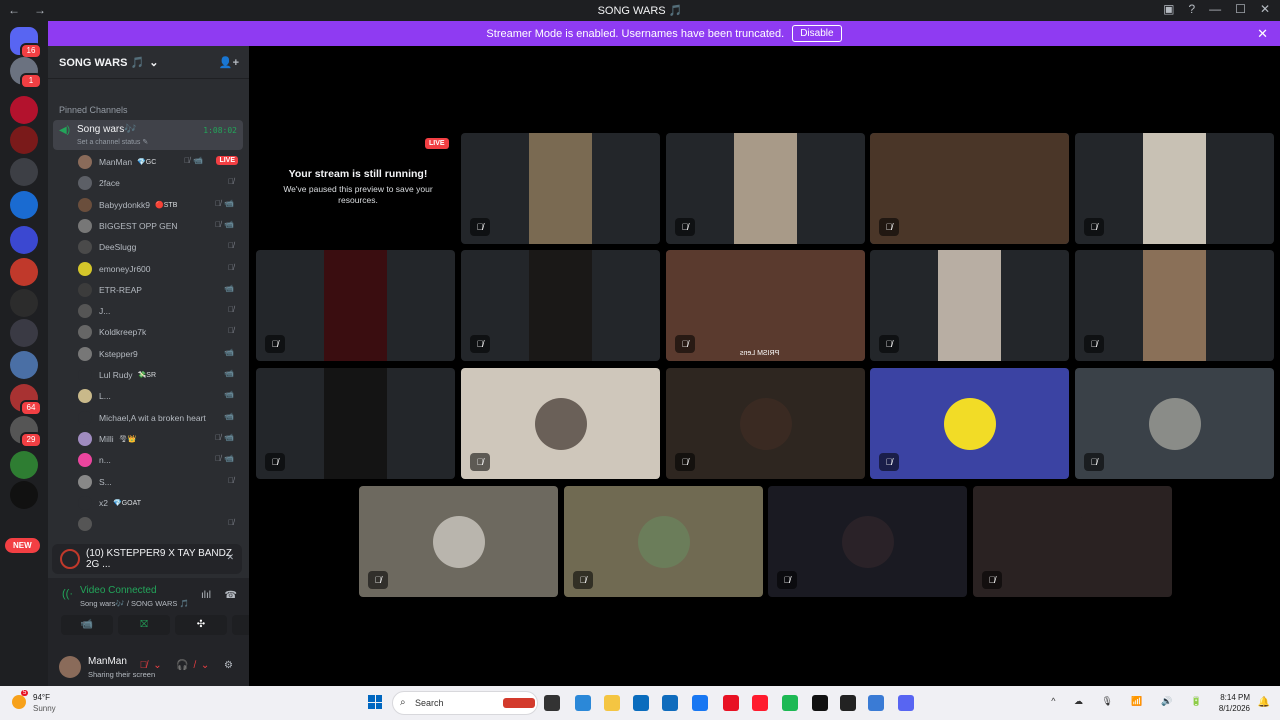  What do you see at coordinates (159, 269) in the screenshot?
I see `voice-member: emoneyJr600 🎙̸` at bounding box center [159, 269].